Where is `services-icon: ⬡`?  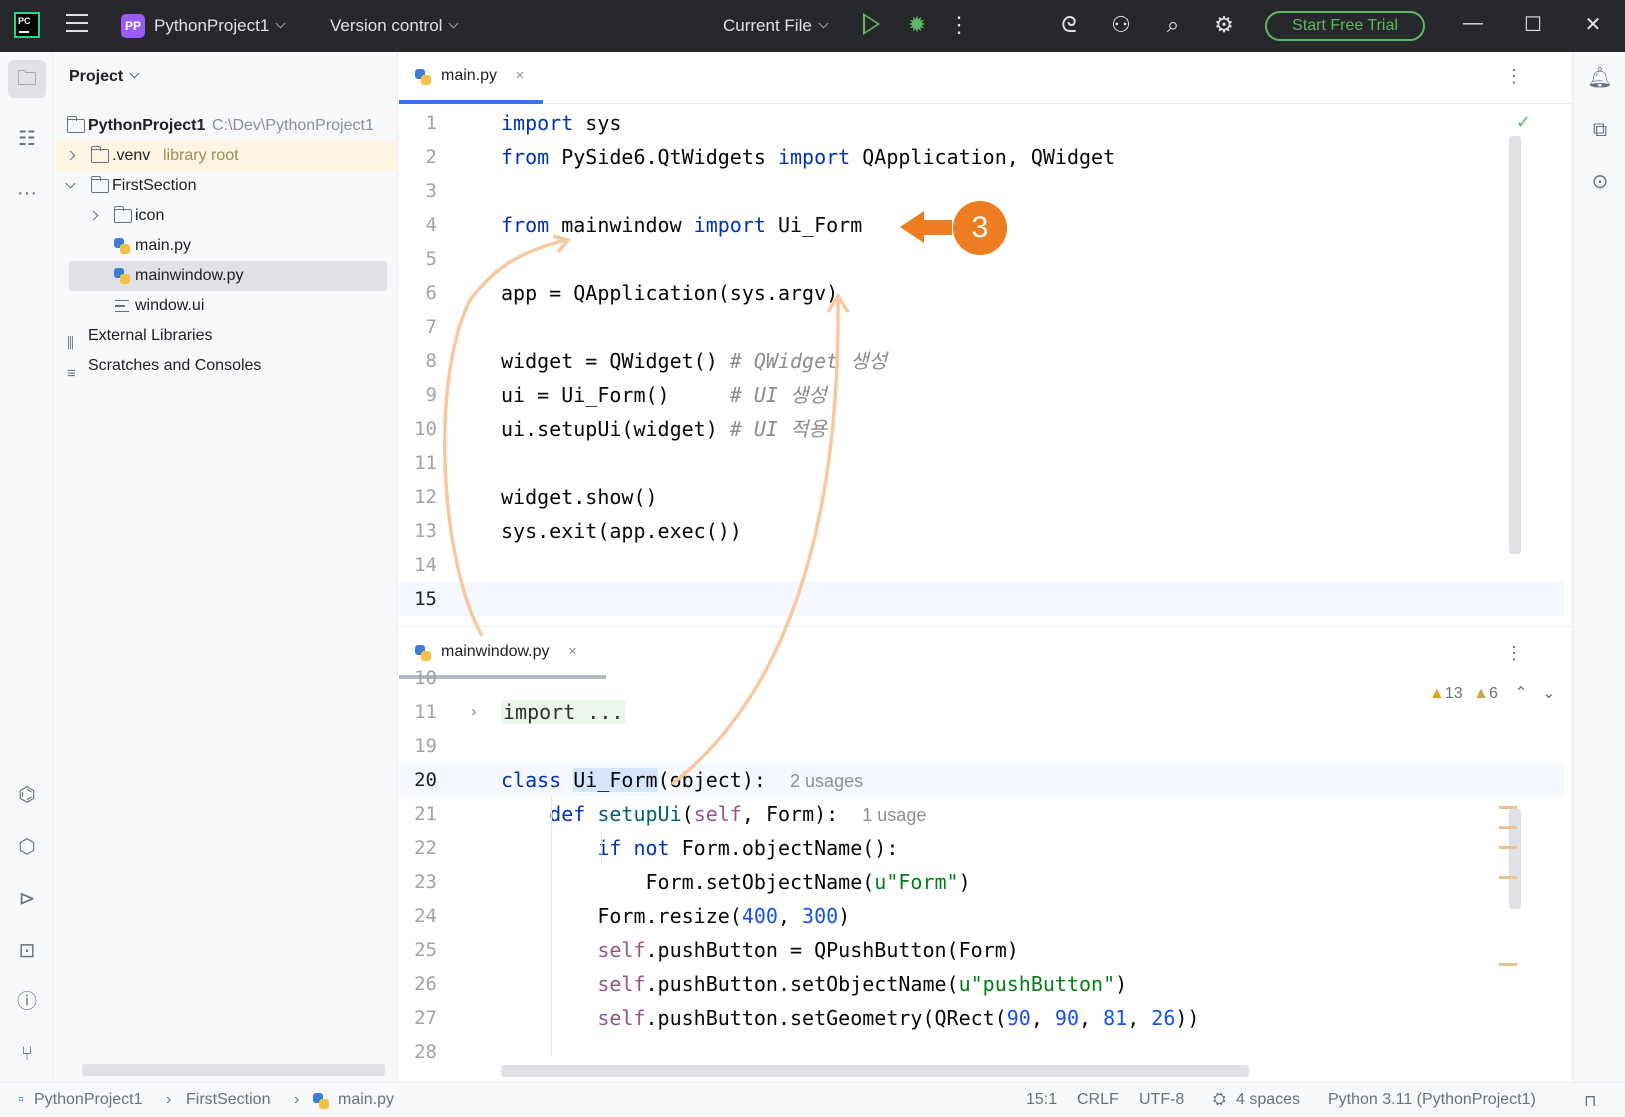 services-icon: ⬡ is located at coordinates (27, 847).